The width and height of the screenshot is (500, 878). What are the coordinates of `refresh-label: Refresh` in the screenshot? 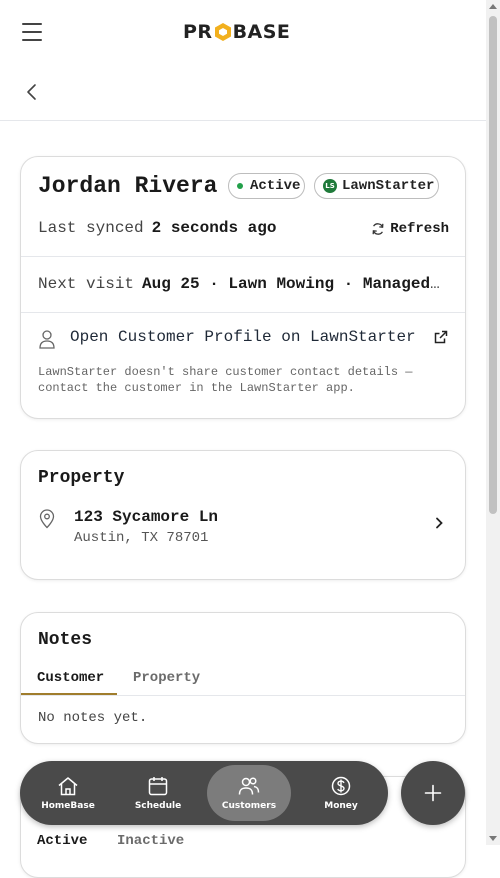 It's located at (419, 229).